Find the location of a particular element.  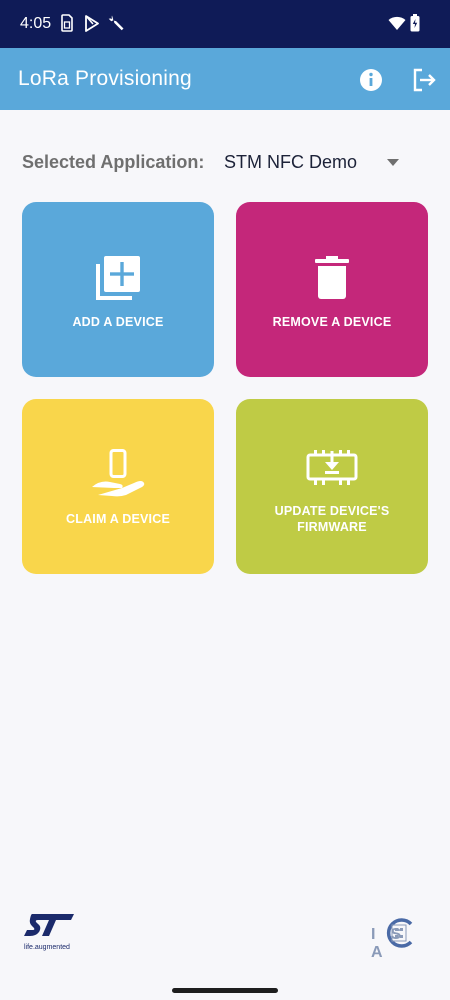

st-tagline: life.augmented is located at coordinates (47, 947).